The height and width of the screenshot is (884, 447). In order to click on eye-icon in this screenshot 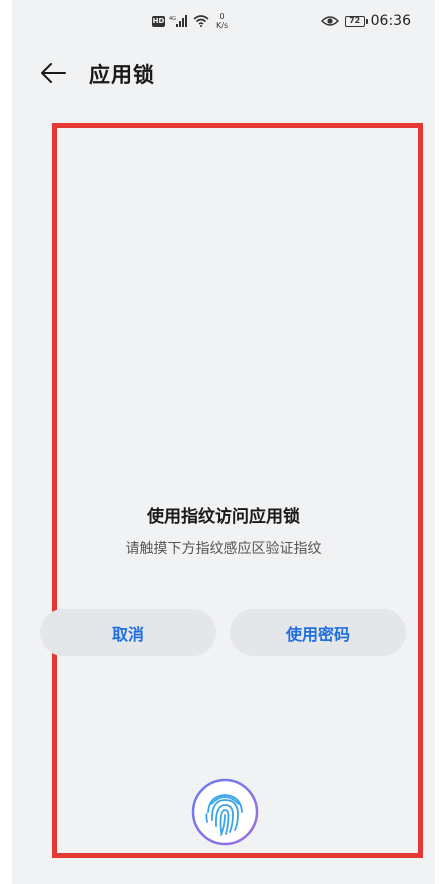, I will do `click(329, 21)`.